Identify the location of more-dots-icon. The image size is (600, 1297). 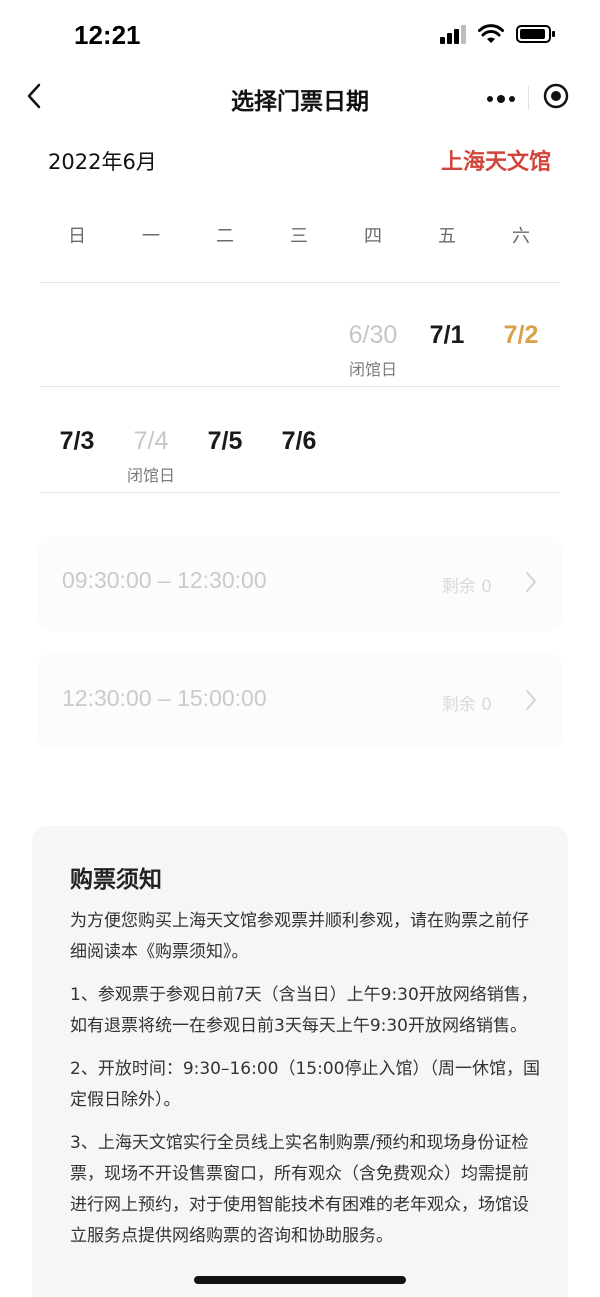
(501, 98).